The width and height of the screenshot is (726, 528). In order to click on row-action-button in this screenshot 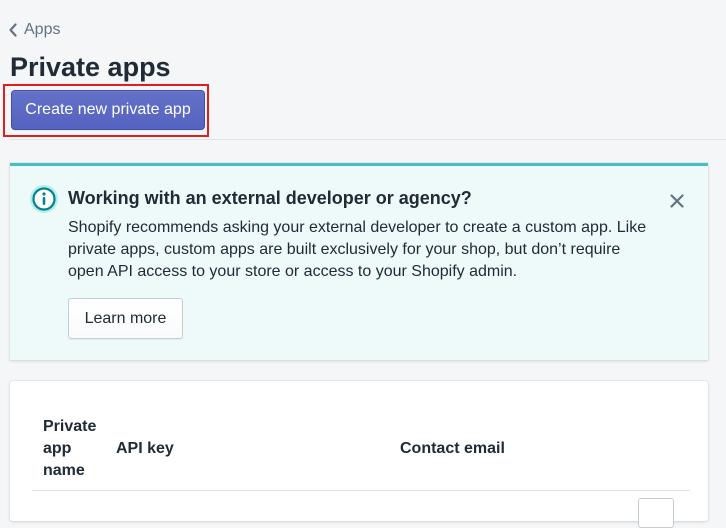, I will do `click(656, 513)`.